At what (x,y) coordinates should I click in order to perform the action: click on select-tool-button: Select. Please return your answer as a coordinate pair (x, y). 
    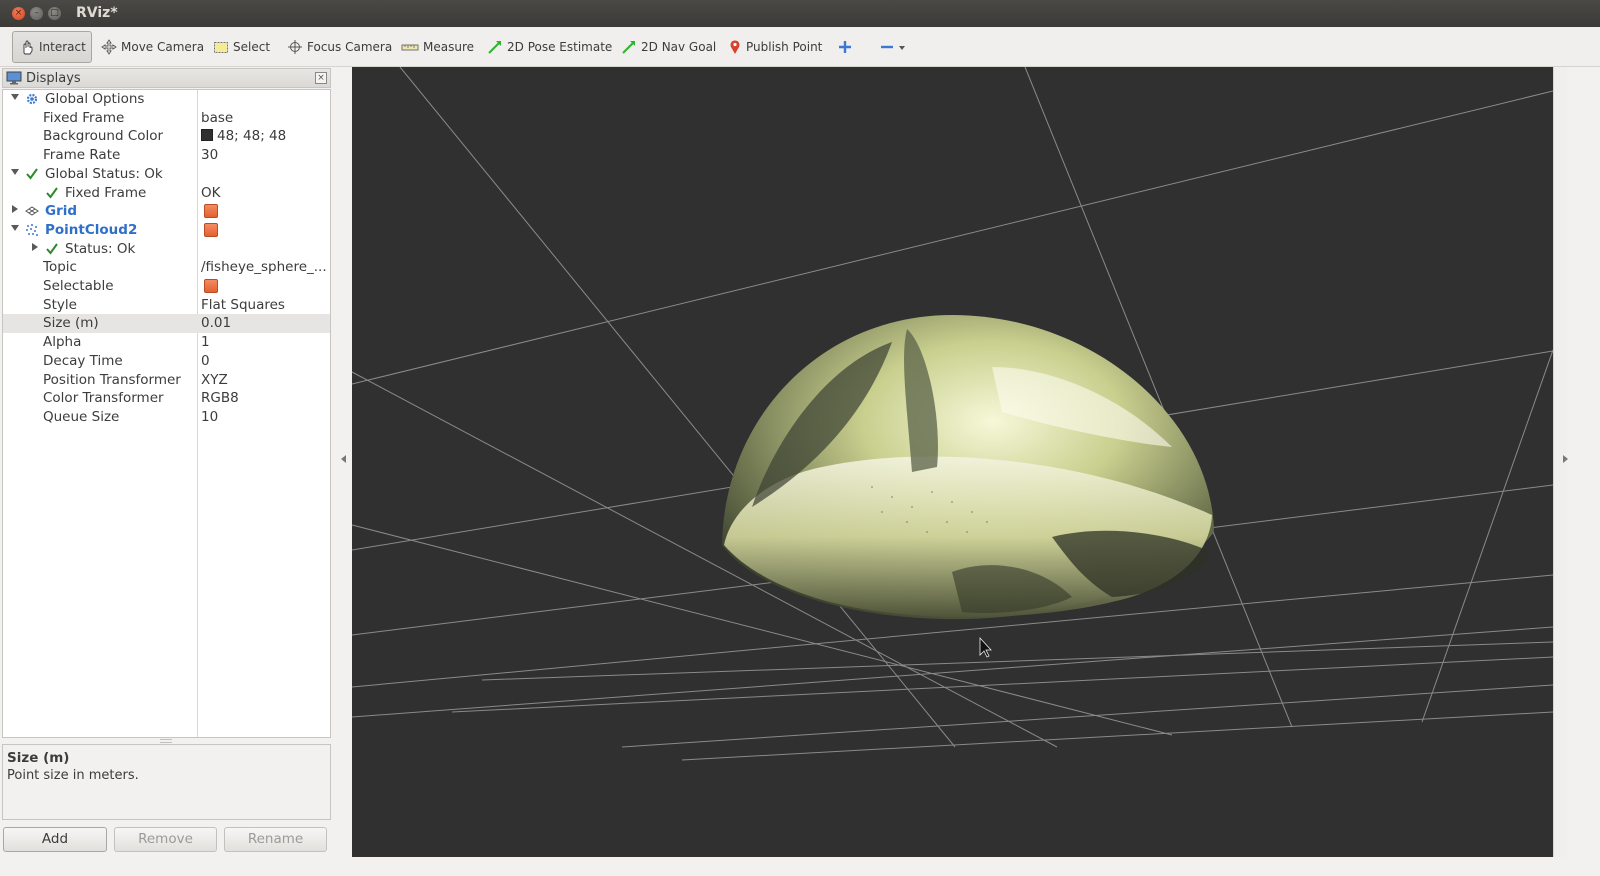
    Looking at the image, I should click on (241, 47).